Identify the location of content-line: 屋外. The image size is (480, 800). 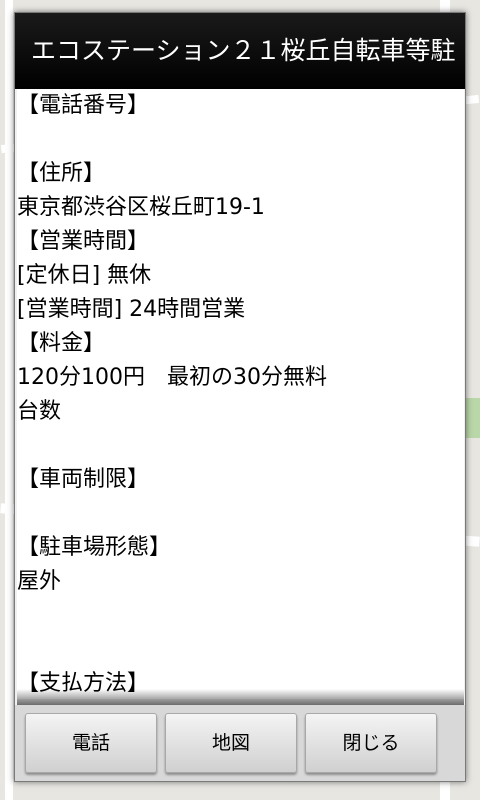
(39, 581).